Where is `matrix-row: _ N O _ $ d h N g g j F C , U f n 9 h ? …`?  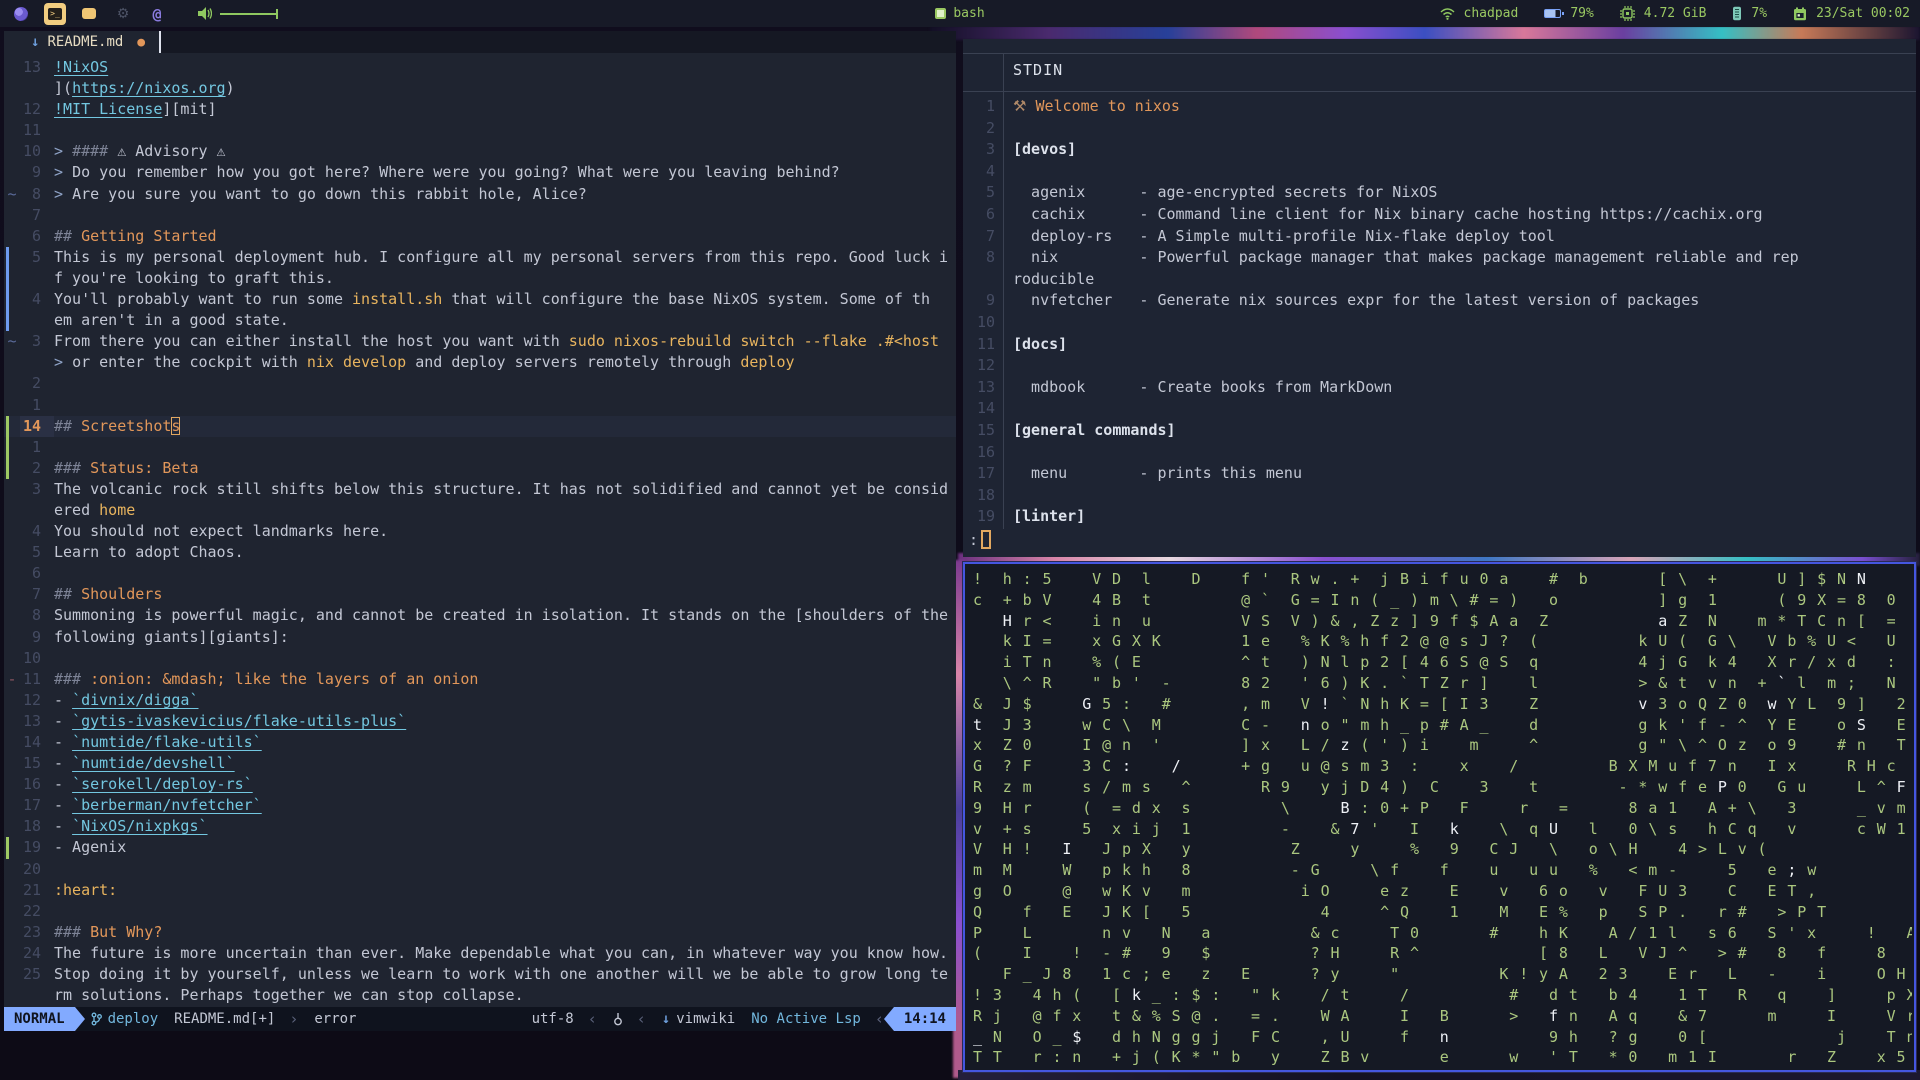 matrix-row: _ N O _ $ d h N g g j F C , U f n 9 h ? … is located at coordinates (1442, 1036).